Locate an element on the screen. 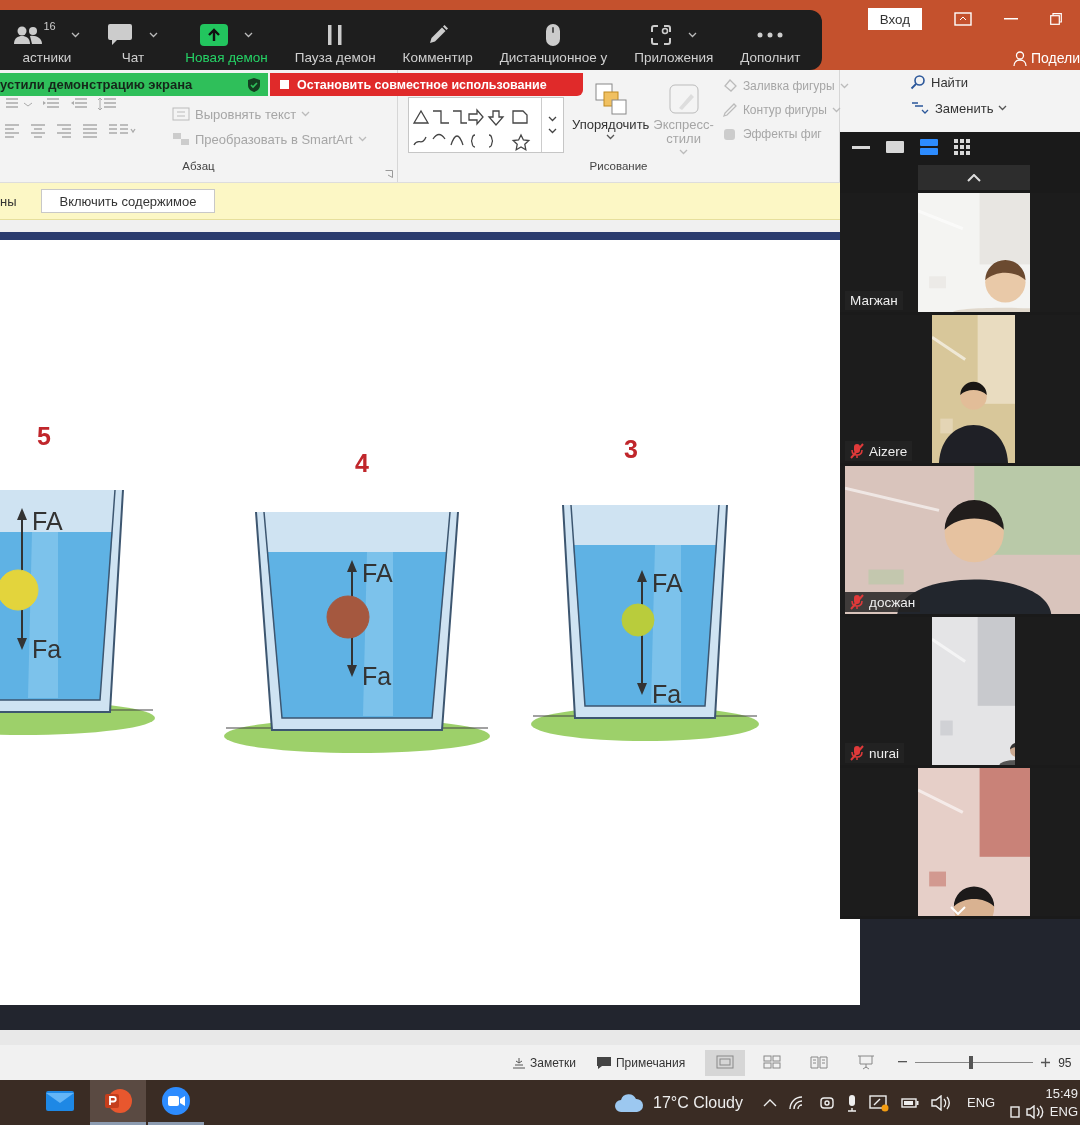  weather-text: 17°C Cloudy is located at coordinates (698, 1102).